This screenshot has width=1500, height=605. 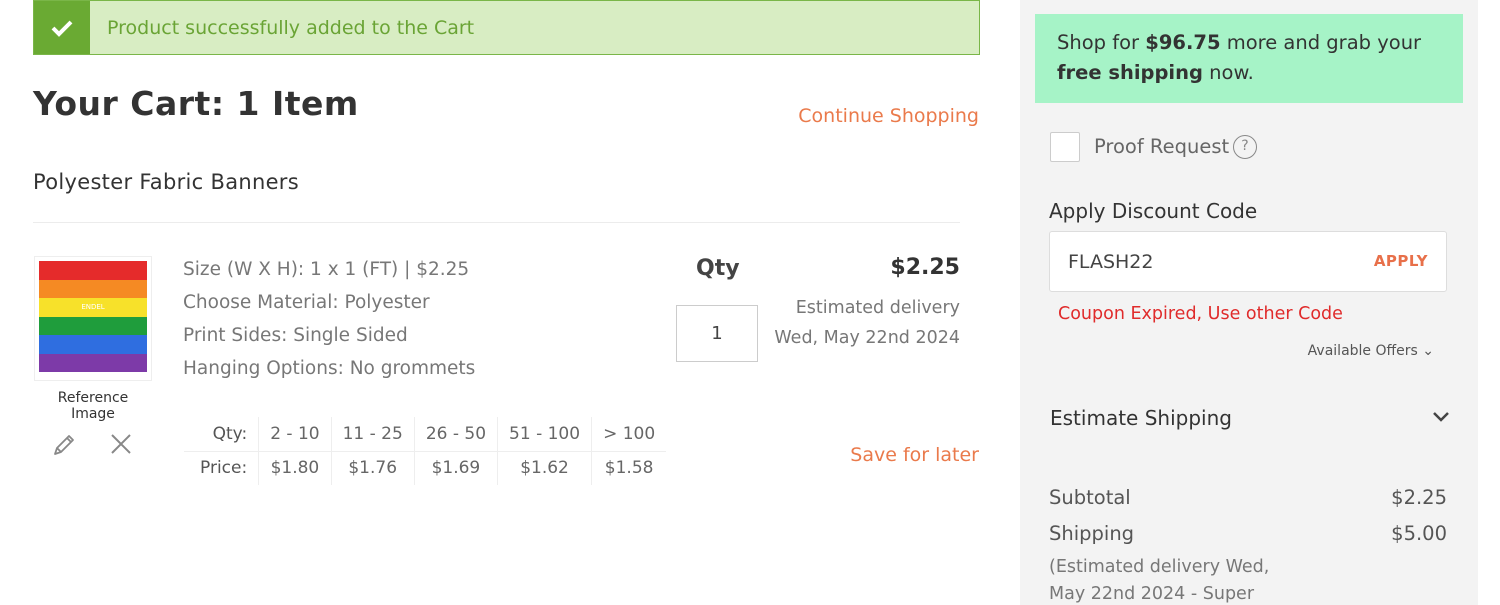 I want to click on coupon-error-message: Coupon Expired, Use other Code, so click(x=1200, y=314).